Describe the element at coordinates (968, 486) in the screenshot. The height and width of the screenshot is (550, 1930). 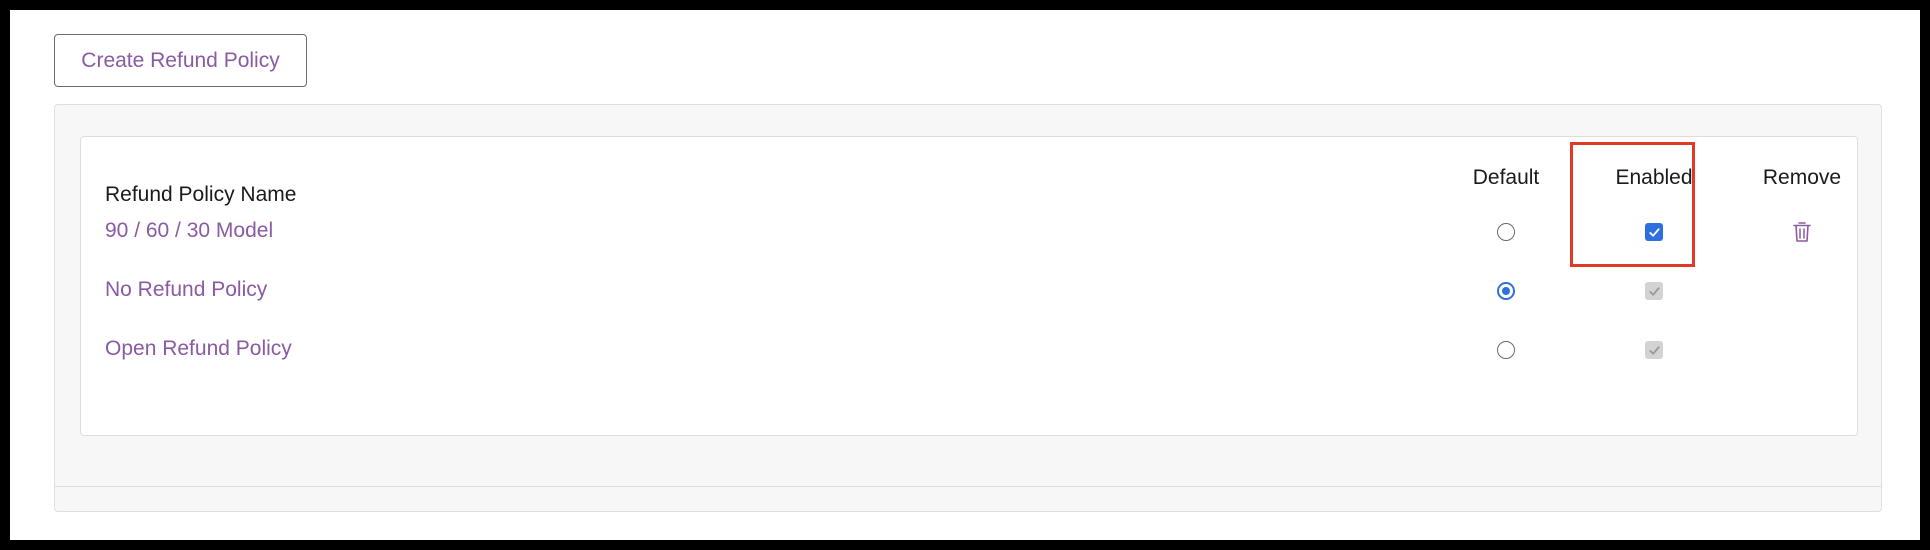
I see `panel-footer-divider` at that location.